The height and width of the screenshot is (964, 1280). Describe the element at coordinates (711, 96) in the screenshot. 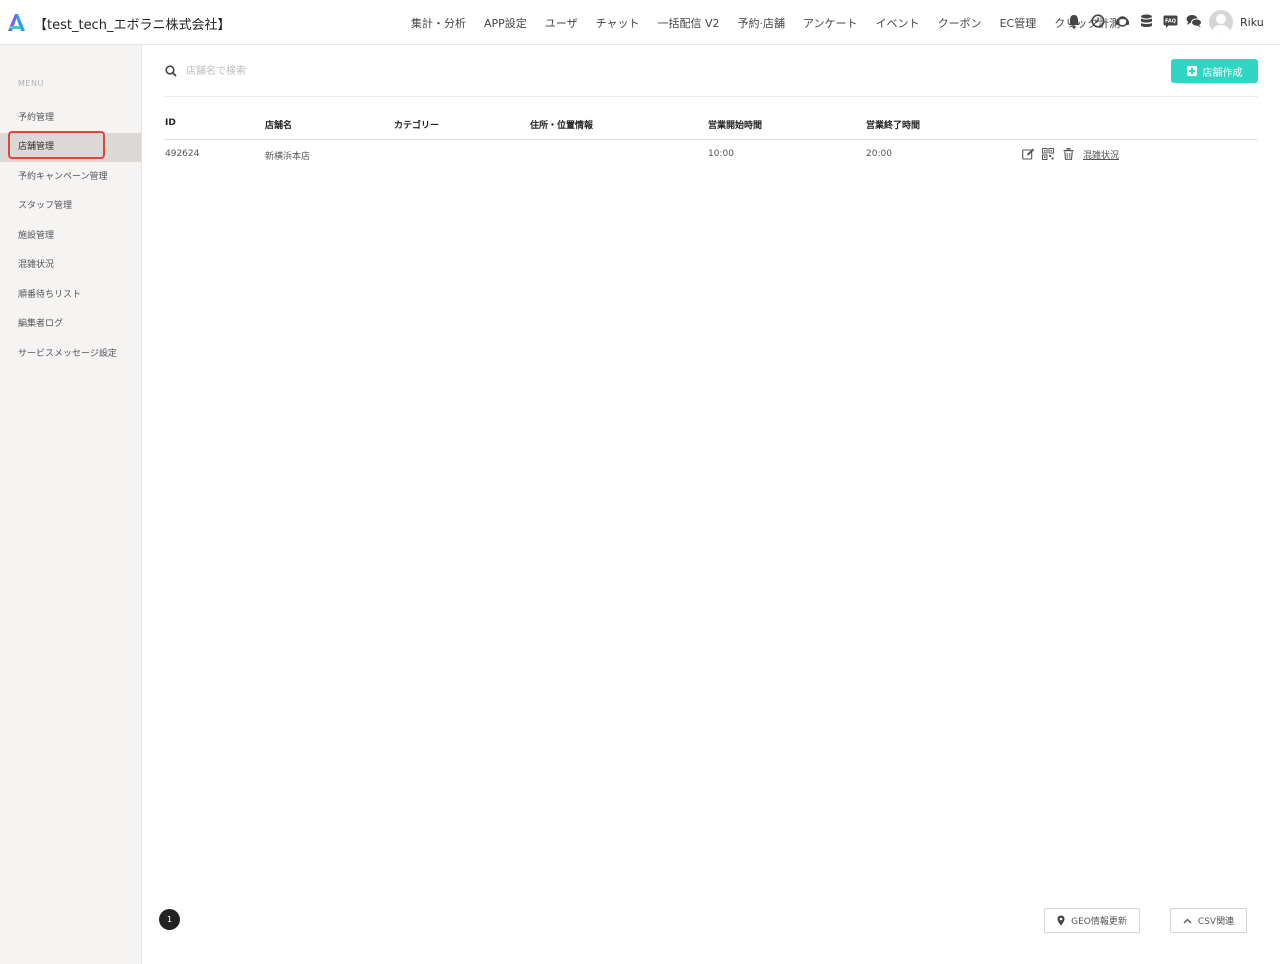

I see `search-divider` at that location.